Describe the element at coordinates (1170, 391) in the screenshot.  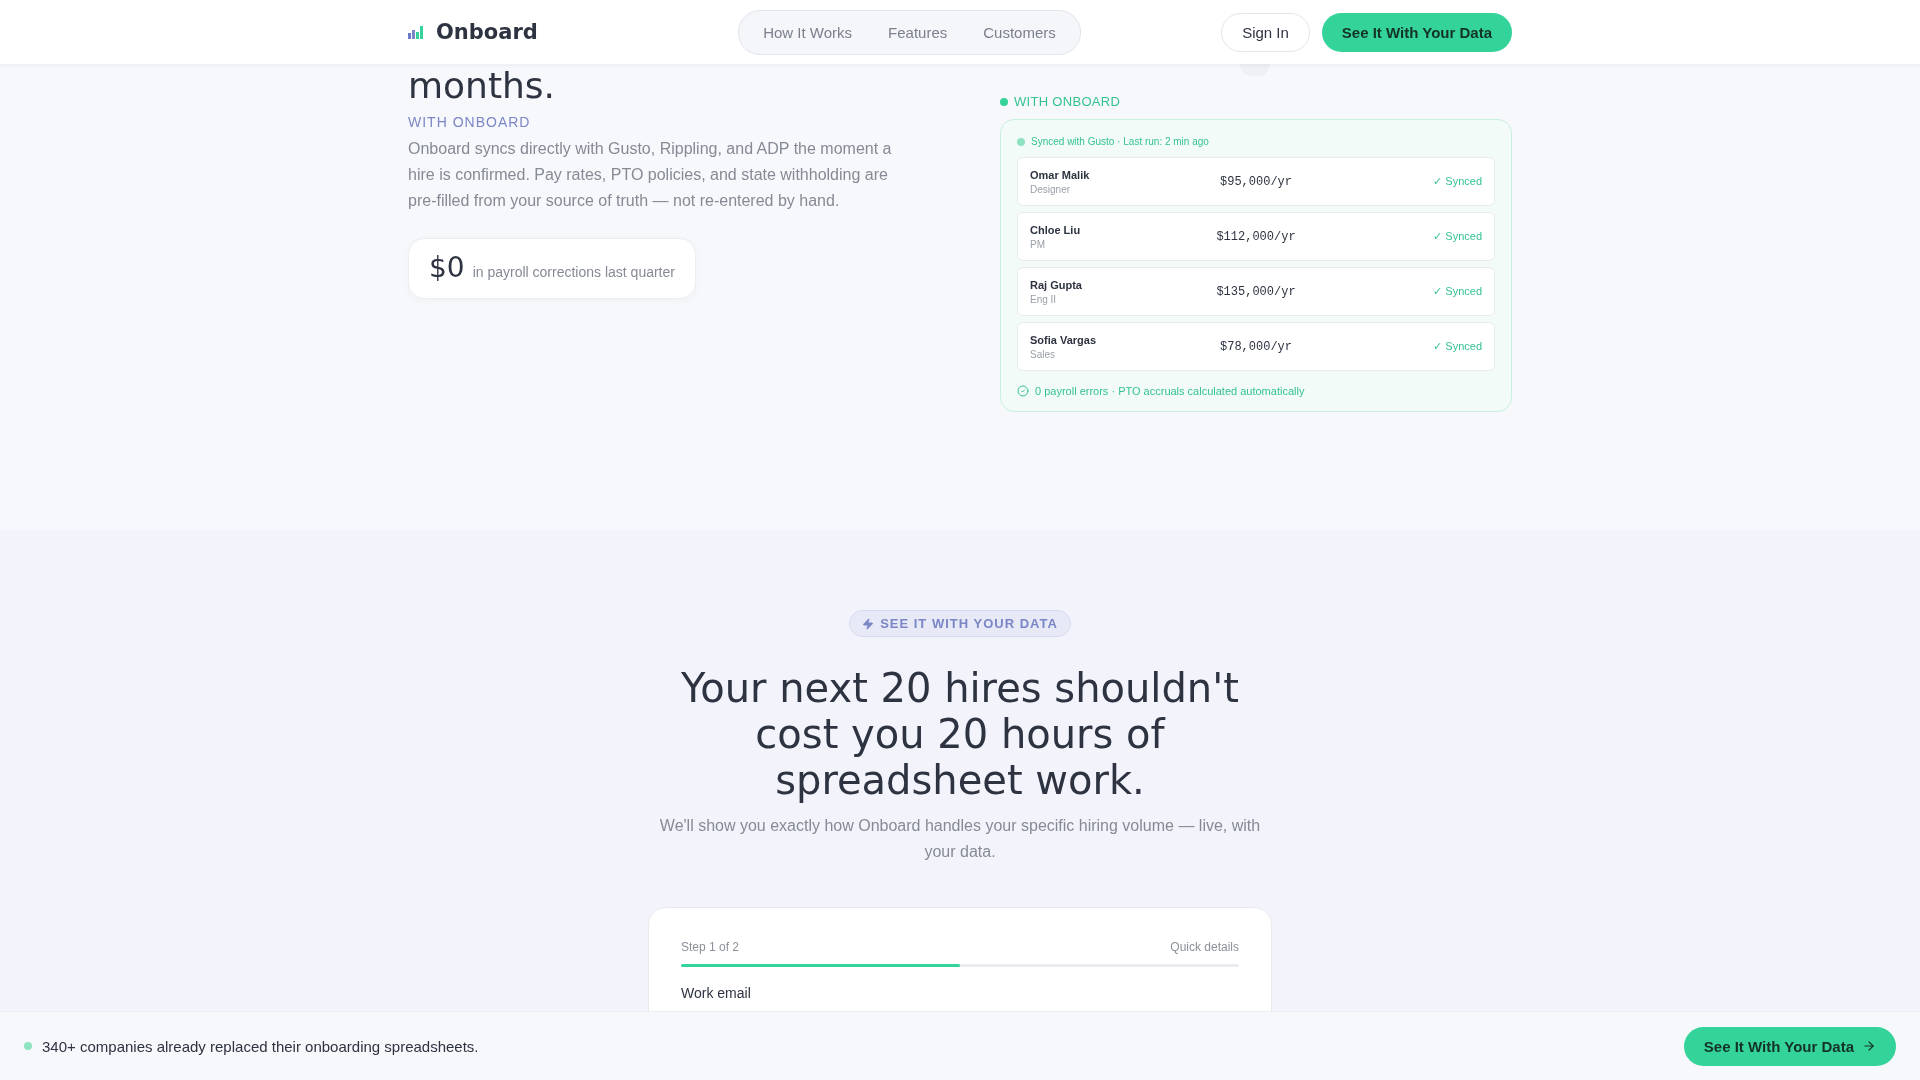
I see `panel-footer-text: 0 payroll errors · PTO accruals calculated automatically` at that location.